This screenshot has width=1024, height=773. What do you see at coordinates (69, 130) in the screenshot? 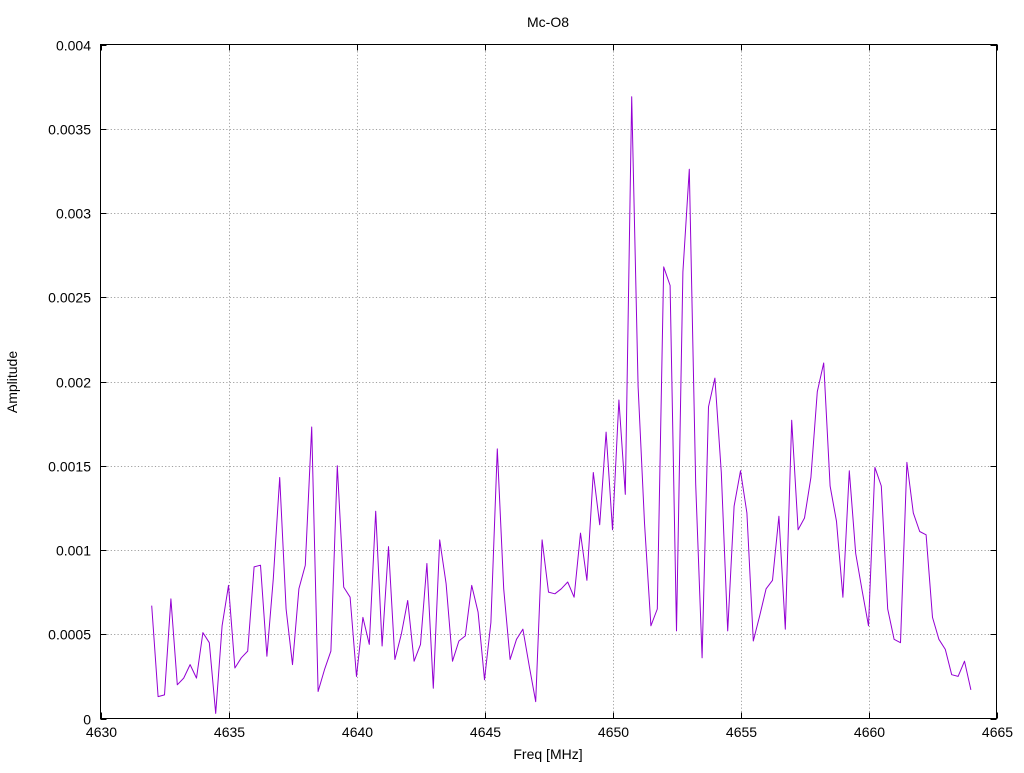
I see `y-tick-label: 0.0035` at bounding box center [69, 130].